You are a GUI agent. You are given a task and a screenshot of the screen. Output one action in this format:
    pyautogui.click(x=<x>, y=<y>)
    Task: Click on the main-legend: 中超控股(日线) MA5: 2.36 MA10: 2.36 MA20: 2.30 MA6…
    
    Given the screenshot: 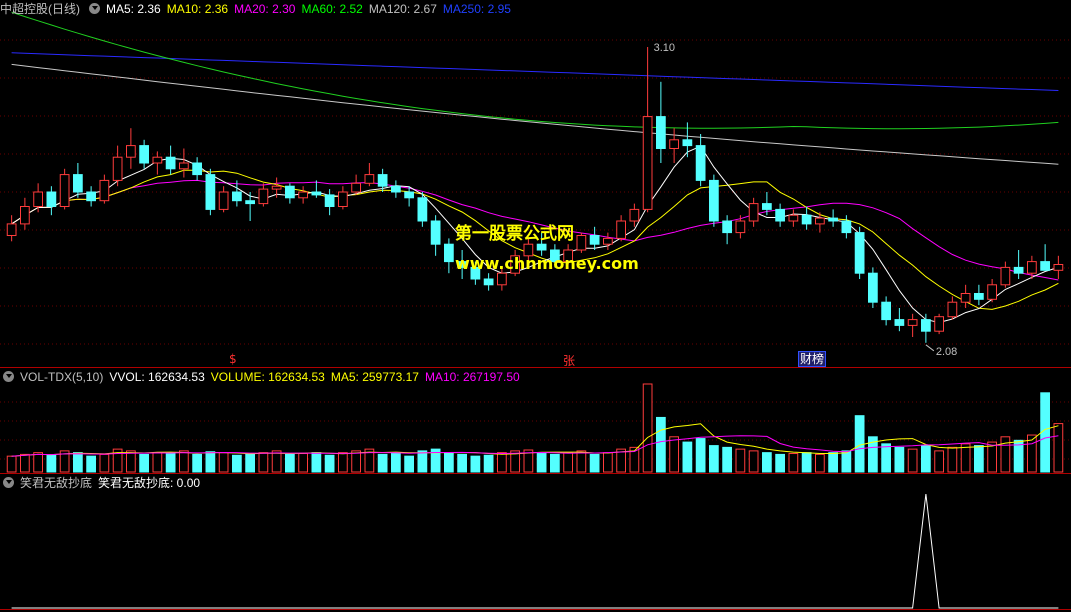 What is the action you would take?
    pyautogui.click(x=258, y=9)
    